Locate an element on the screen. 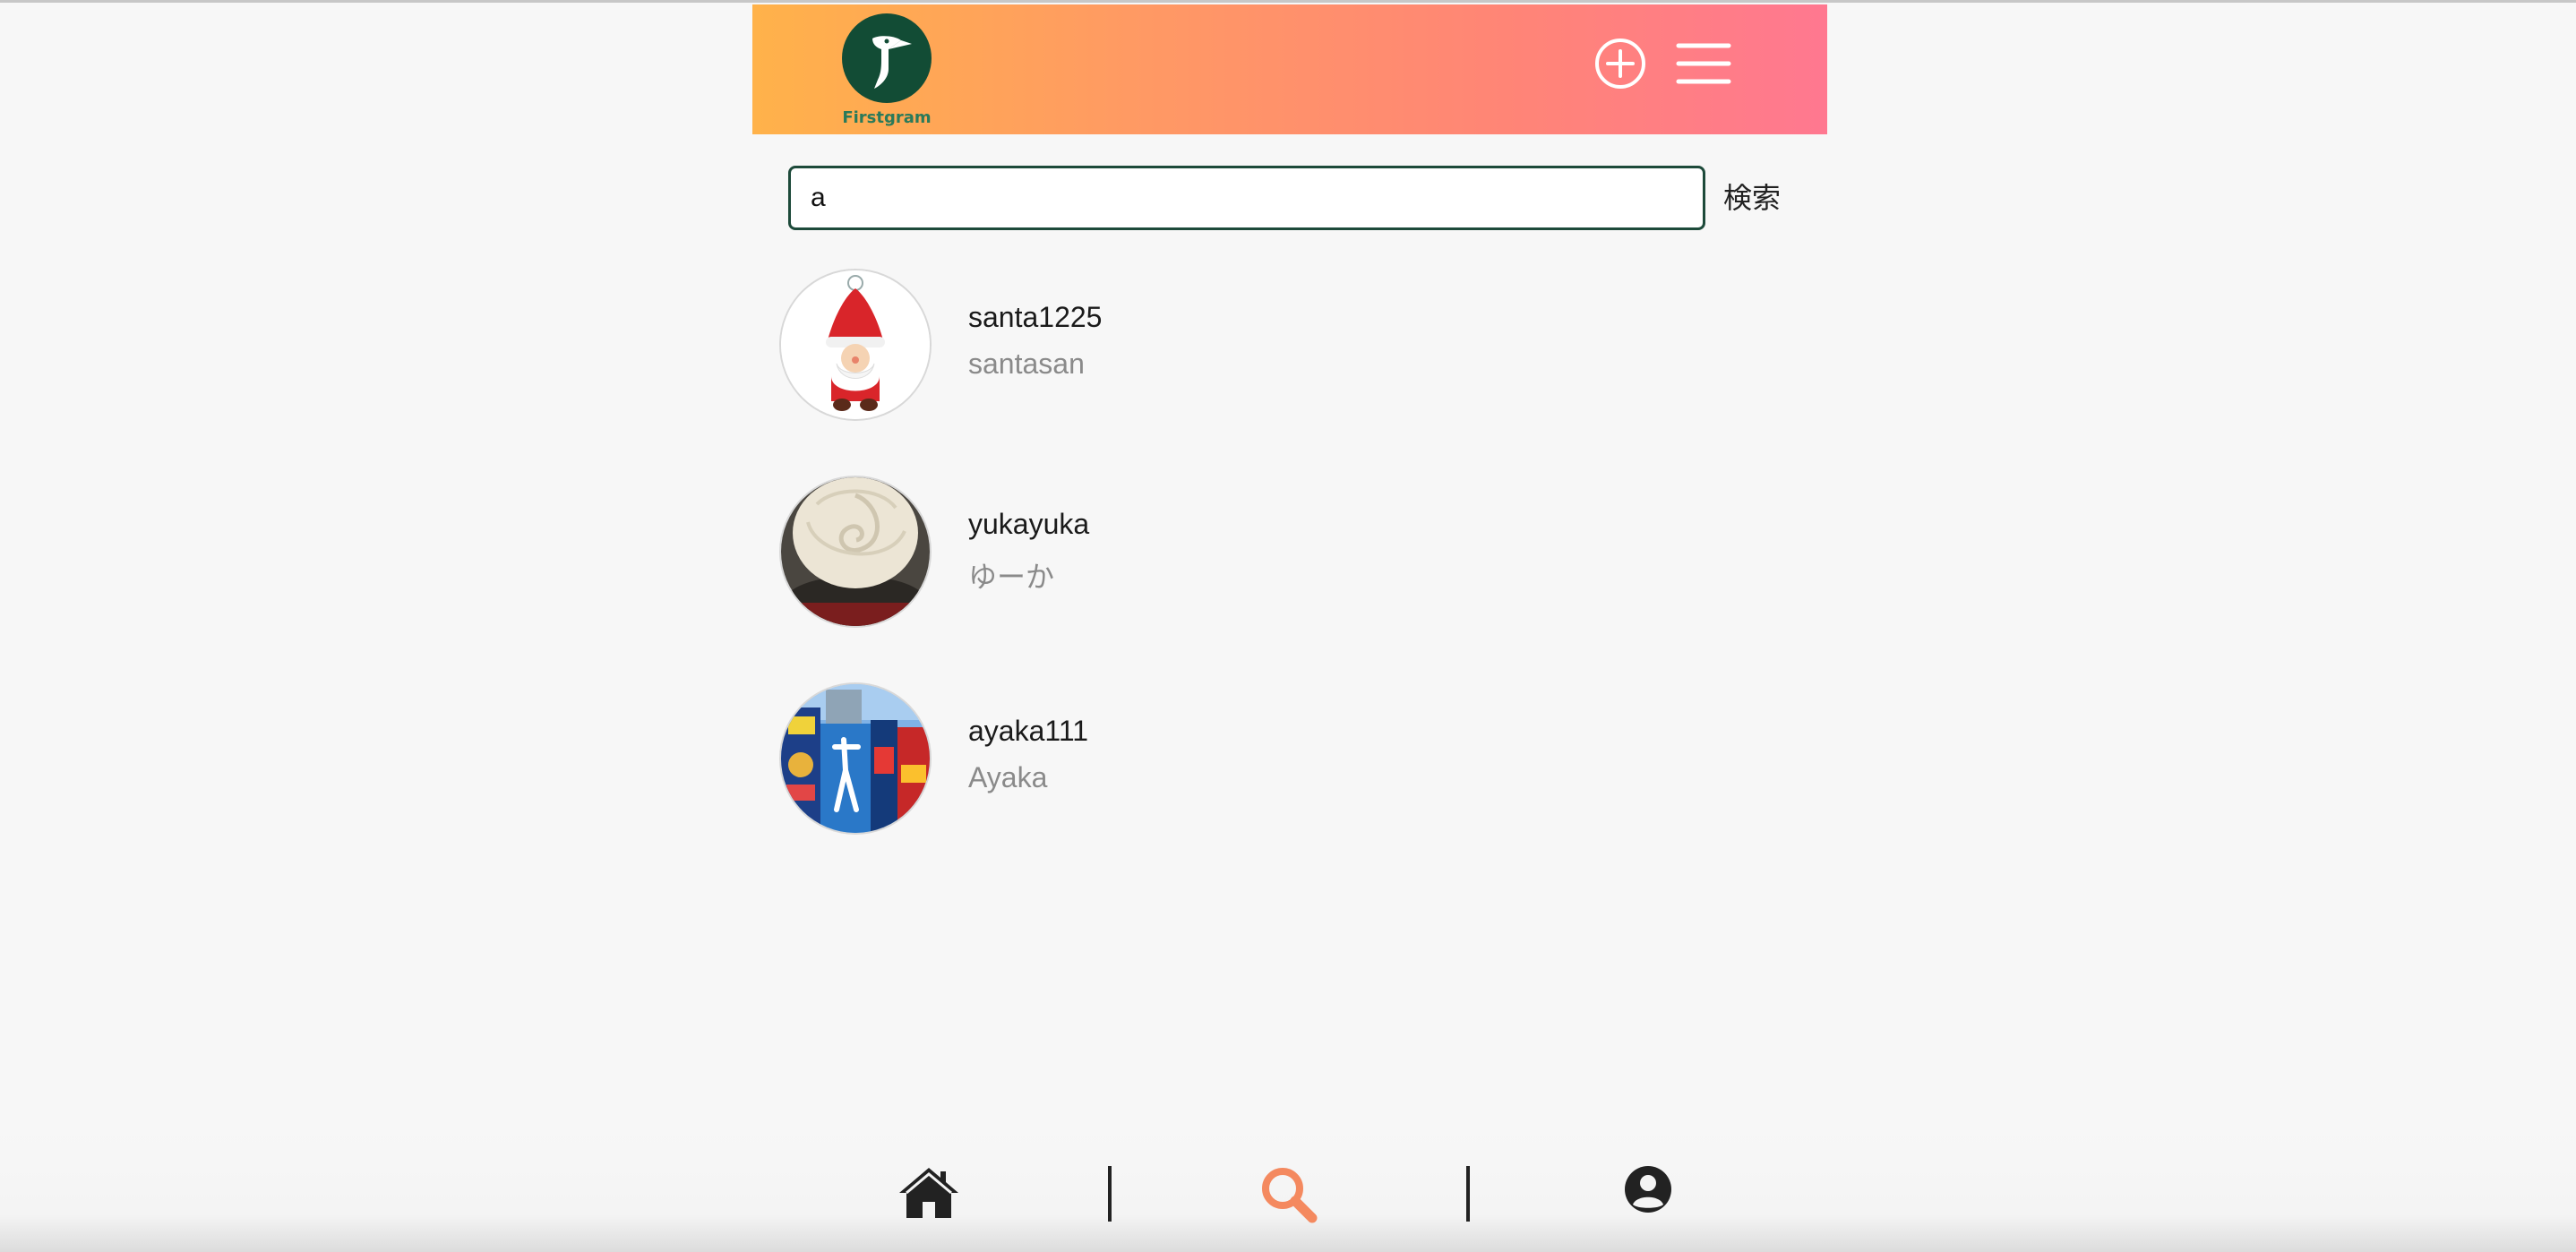  result-username: ayaka111 is located at coordinates (1028, 731).